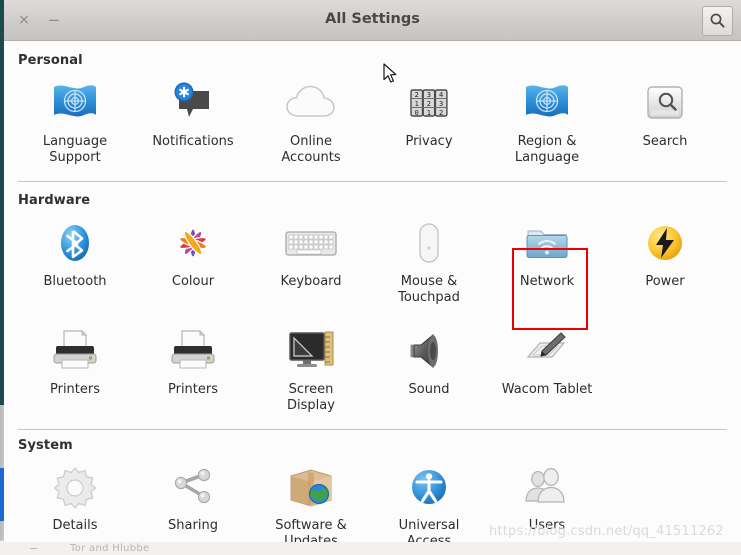 Image resolution: width=741 pixels, height=555 pixels. Describe the element at coordinates (665, 281) in the screenshot. I see `tile-label: Power` at that location.